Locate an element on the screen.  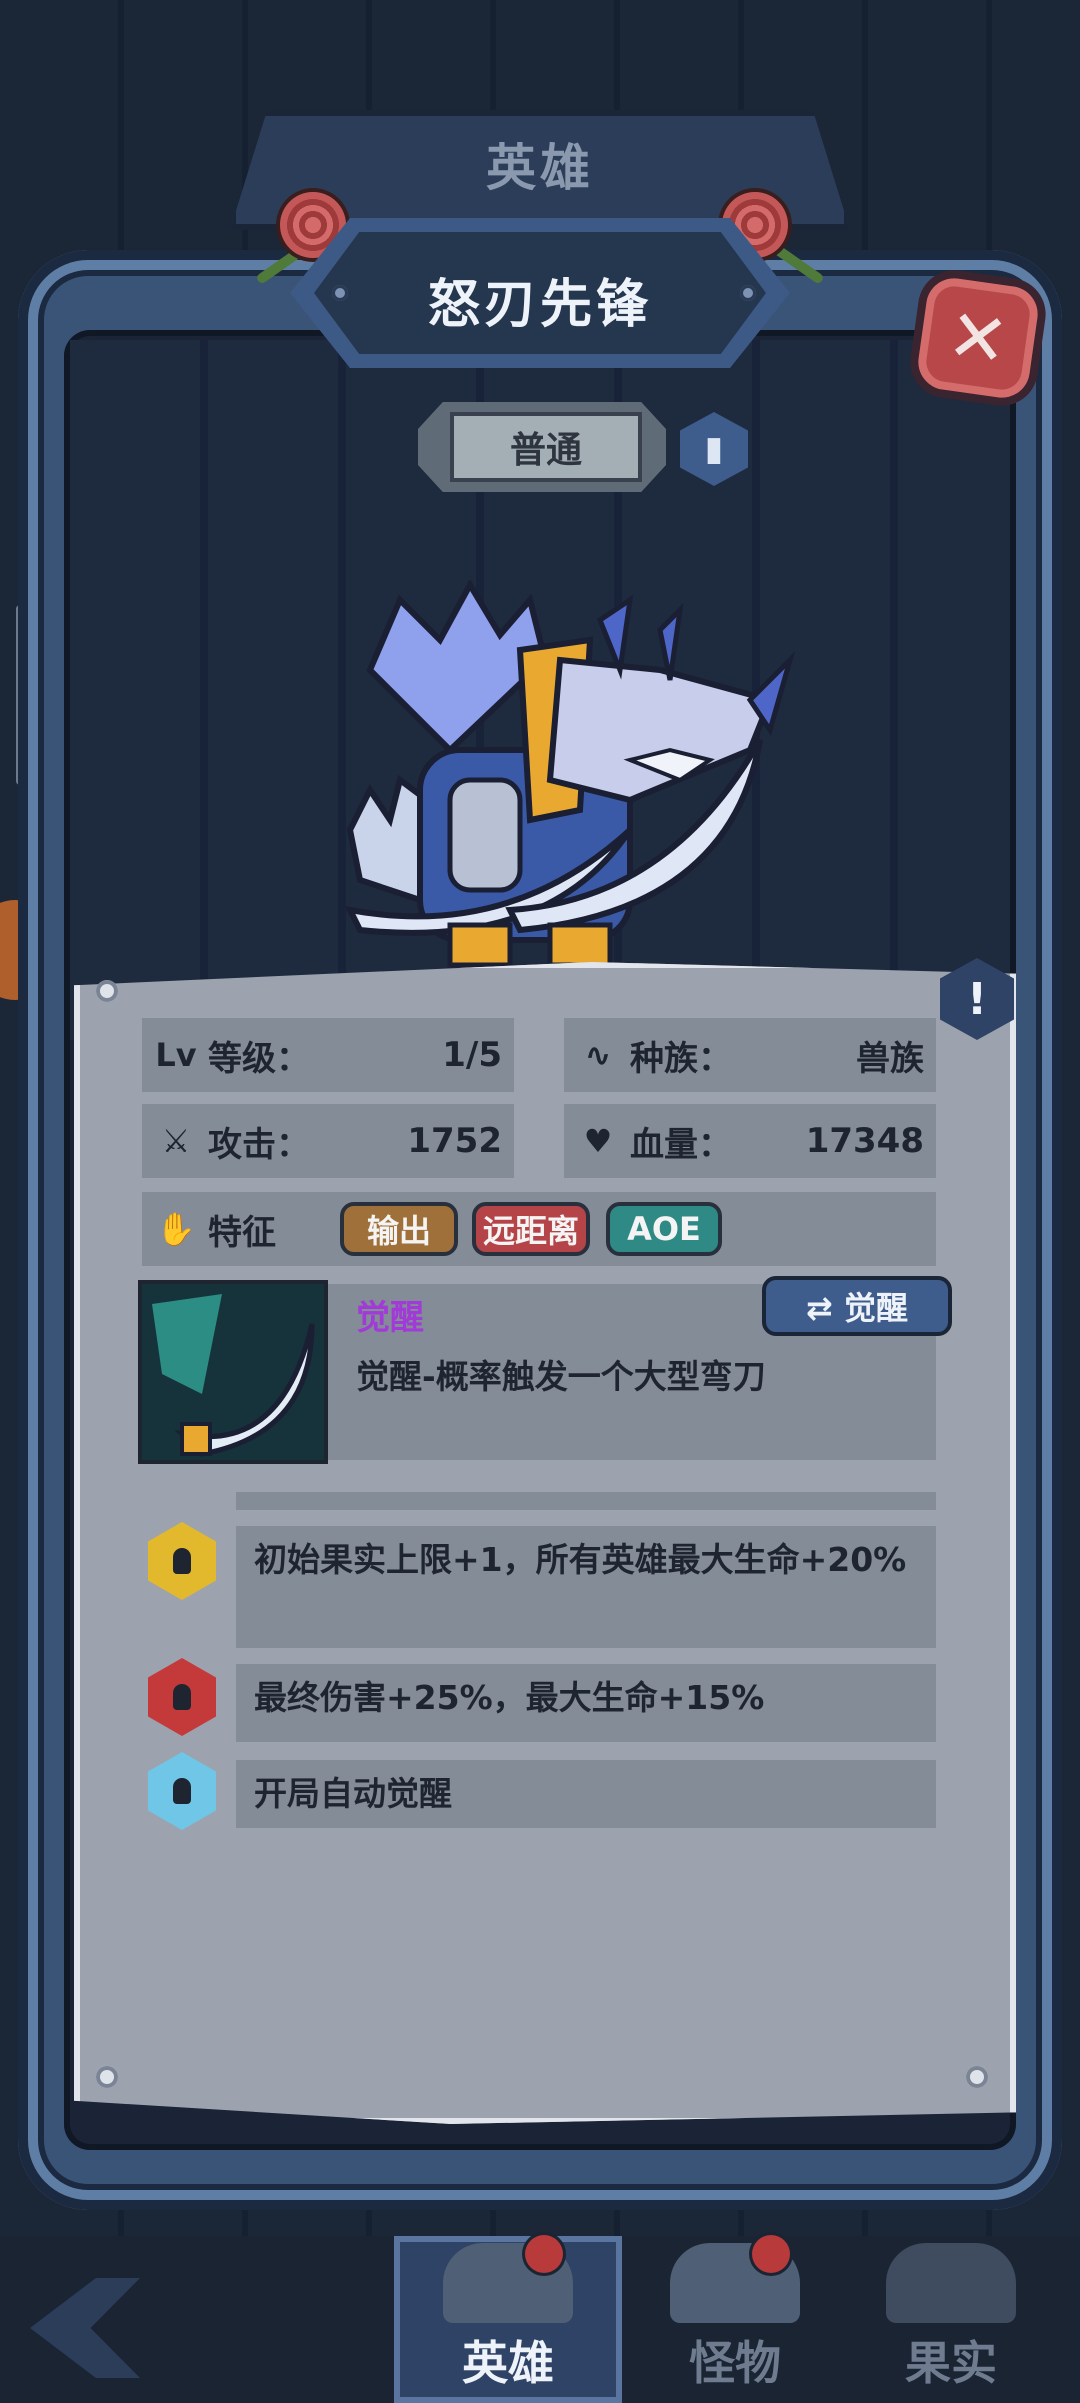
traits-label: 特征 is located at coordinates (242, 1232).